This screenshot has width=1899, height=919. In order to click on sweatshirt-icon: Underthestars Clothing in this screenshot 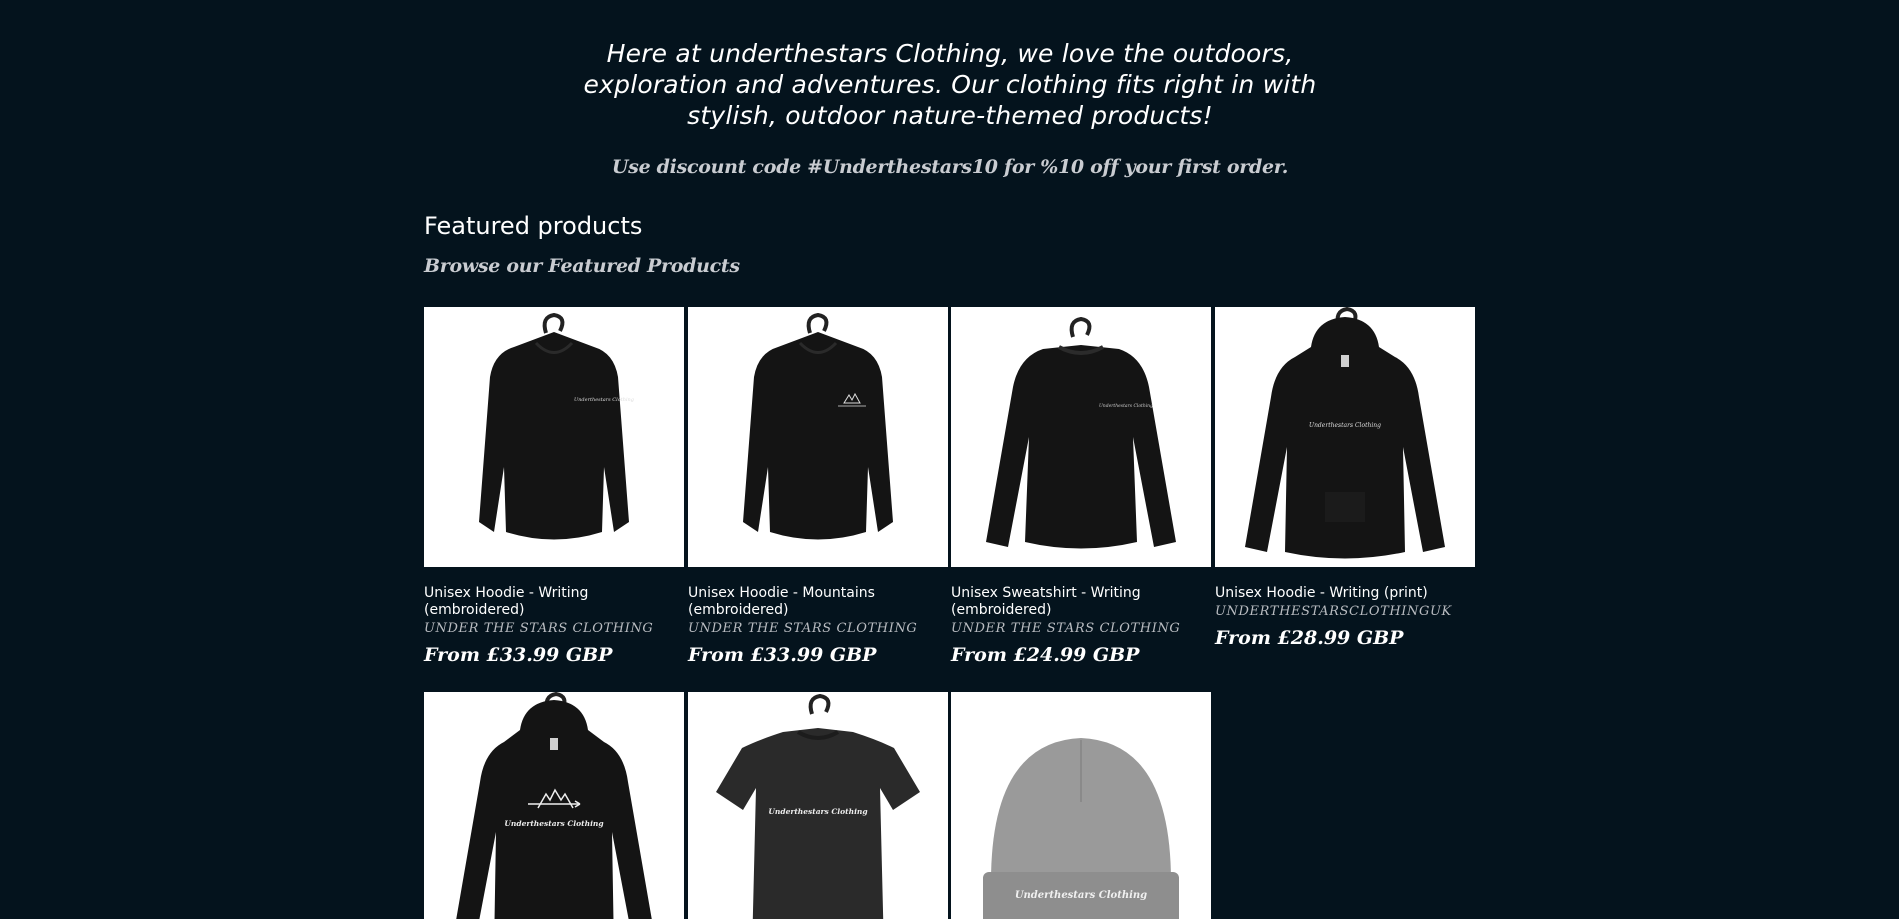, I will do `click(1081, 432)`.